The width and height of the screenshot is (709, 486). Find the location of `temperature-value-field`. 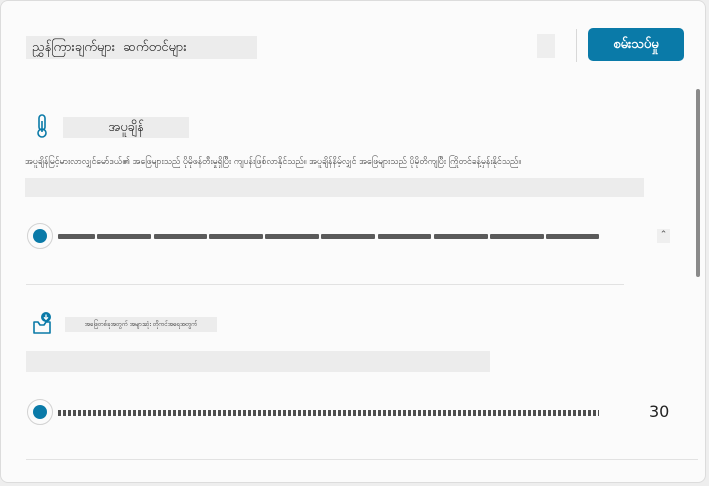

temperature-value-field is located at coordinates (334, 187).